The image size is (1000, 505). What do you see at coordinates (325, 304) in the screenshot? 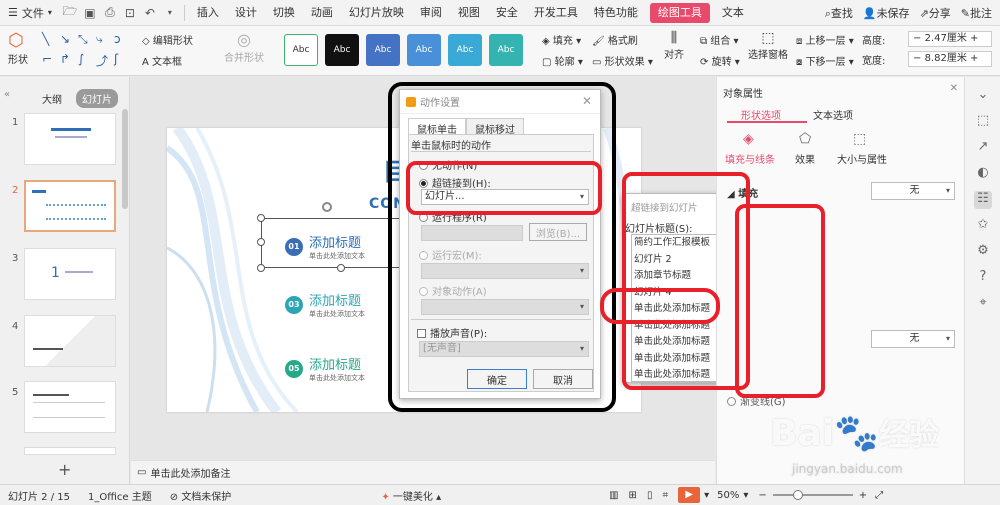
I see `toc-item-3: 03 添加标题 单击此处添加文本` at bounding box center [325, 304].